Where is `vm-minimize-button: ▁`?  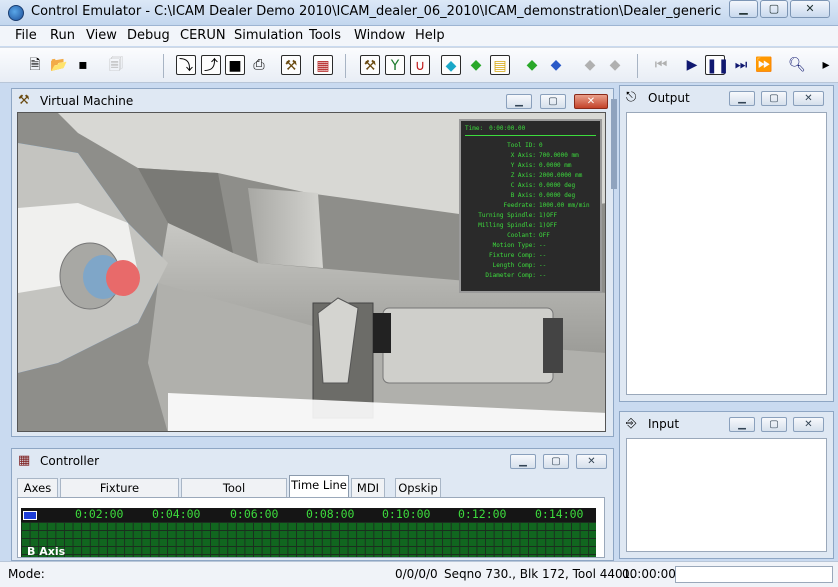 vm-minimize-button: ▁ is located at coordinates (519, 101).